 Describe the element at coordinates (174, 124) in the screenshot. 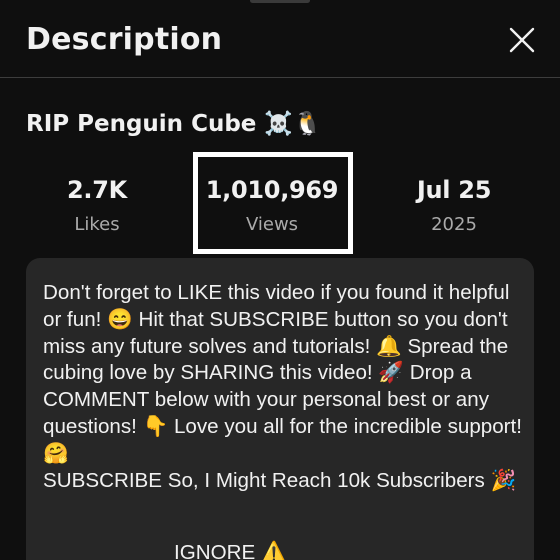

I see `video-title: RIP Penguin Cube ☠️🐧` at that location.